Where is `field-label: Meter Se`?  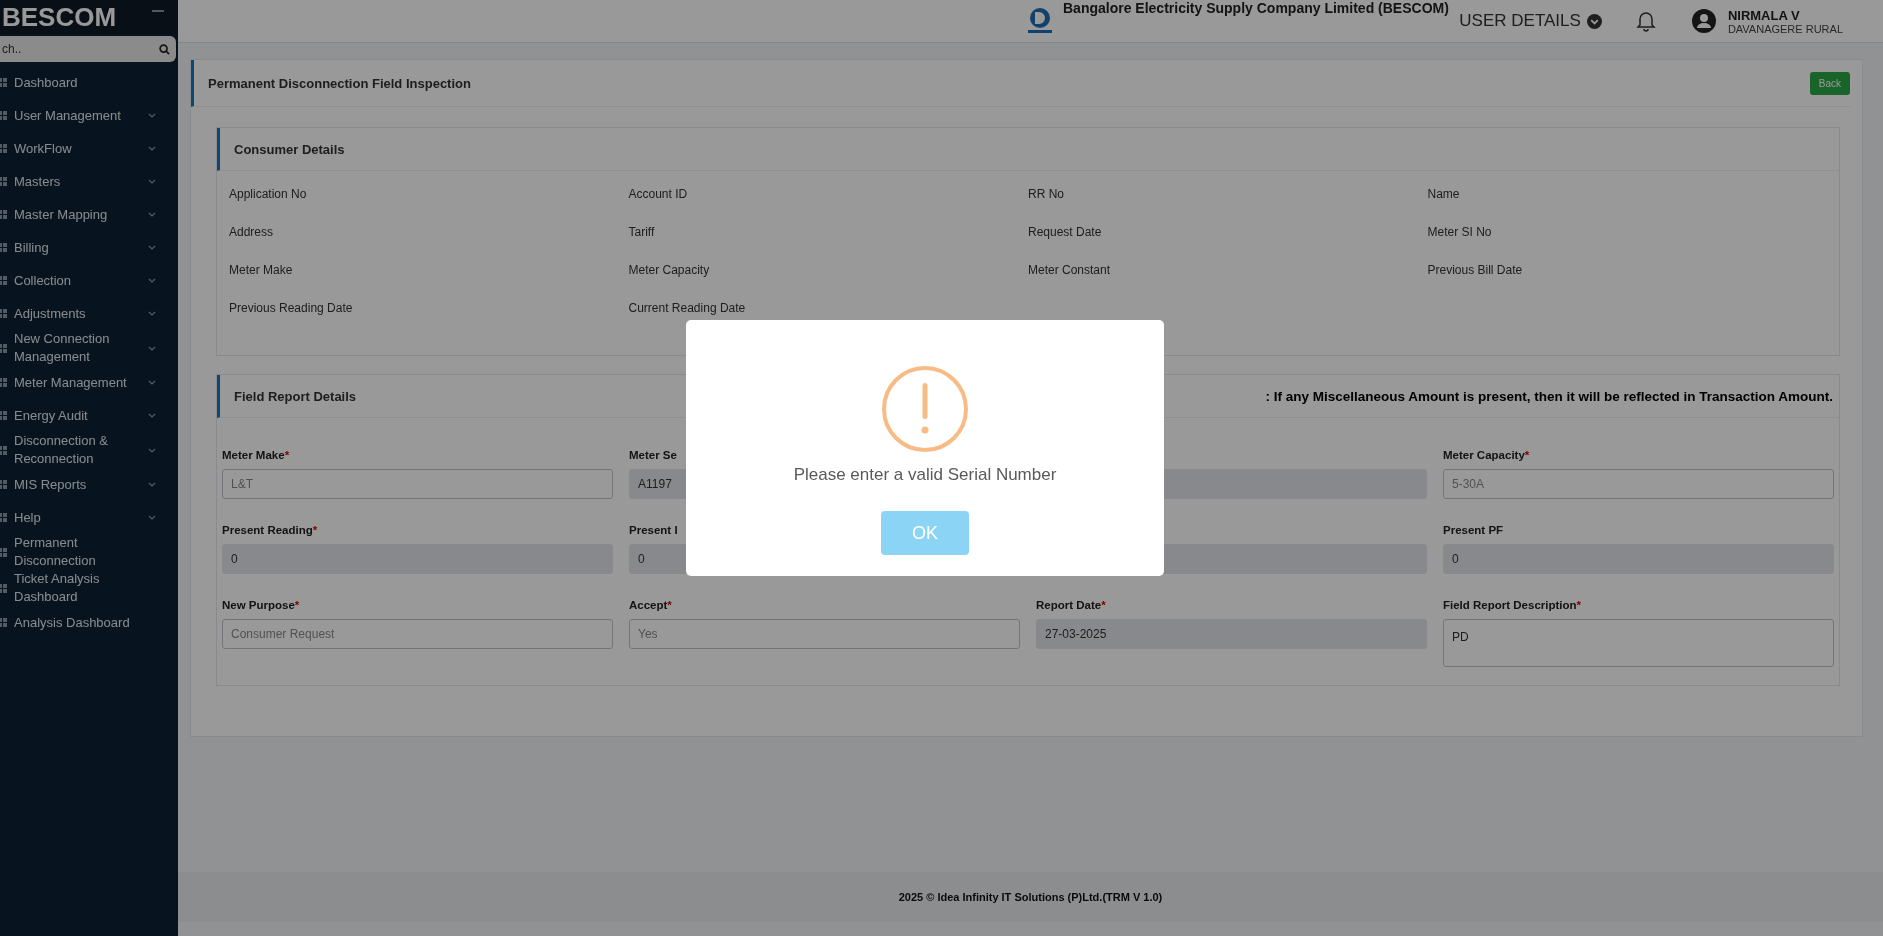
field-label: Meter Se is located at coordinates (653, 455).